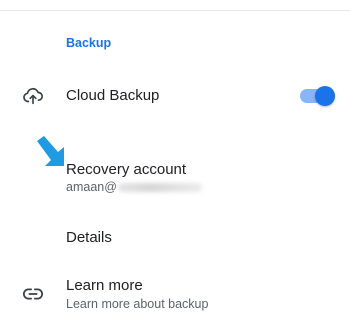  I want to click on learn-more-row: Learn more Learn more about backup, so click(175, 295).